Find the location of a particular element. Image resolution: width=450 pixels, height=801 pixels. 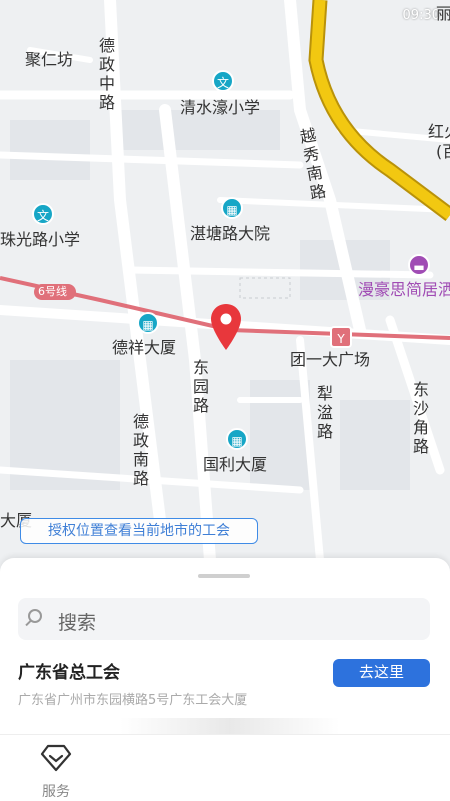

auth-location-notice: 授权位置查看当前地市的工会 is located at coordinates (139, 531).